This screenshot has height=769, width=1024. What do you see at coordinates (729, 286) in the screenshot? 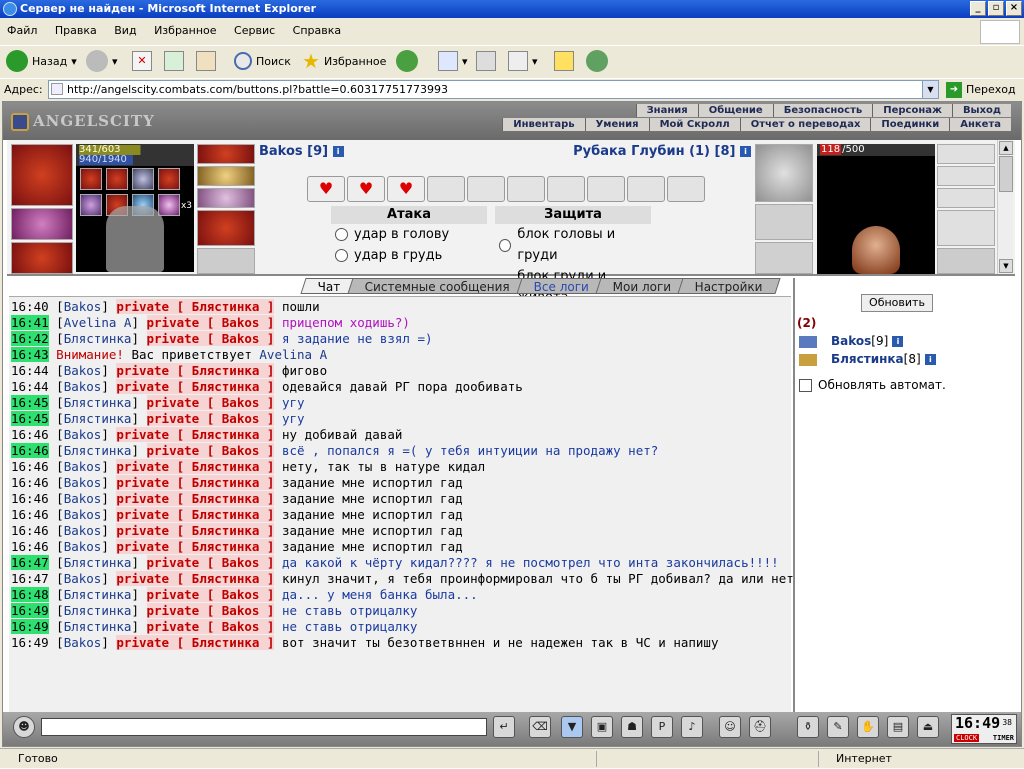
I see `tab-settings: Настройки` at bounding box center [729, 286].